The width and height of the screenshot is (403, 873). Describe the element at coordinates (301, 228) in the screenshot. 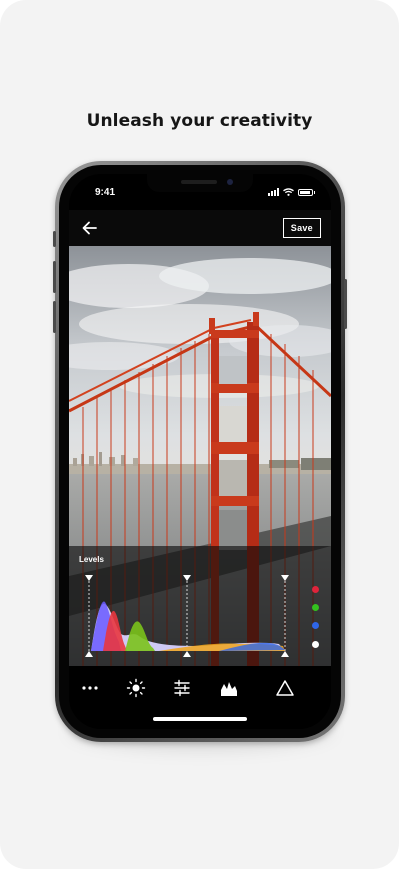

I see `save-button: Save` at that location.